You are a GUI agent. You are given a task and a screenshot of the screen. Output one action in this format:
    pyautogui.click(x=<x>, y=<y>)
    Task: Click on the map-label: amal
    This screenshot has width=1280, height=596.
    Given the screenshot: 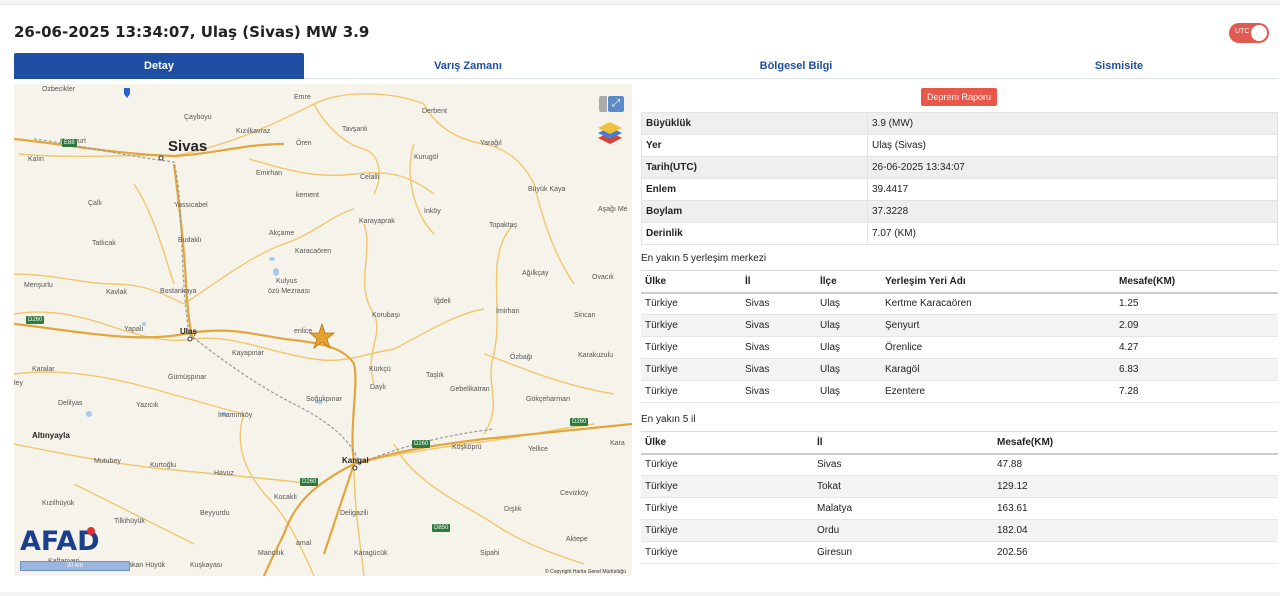 What is the action you would take?
    pyautogui.click(x=304, y=543)
    